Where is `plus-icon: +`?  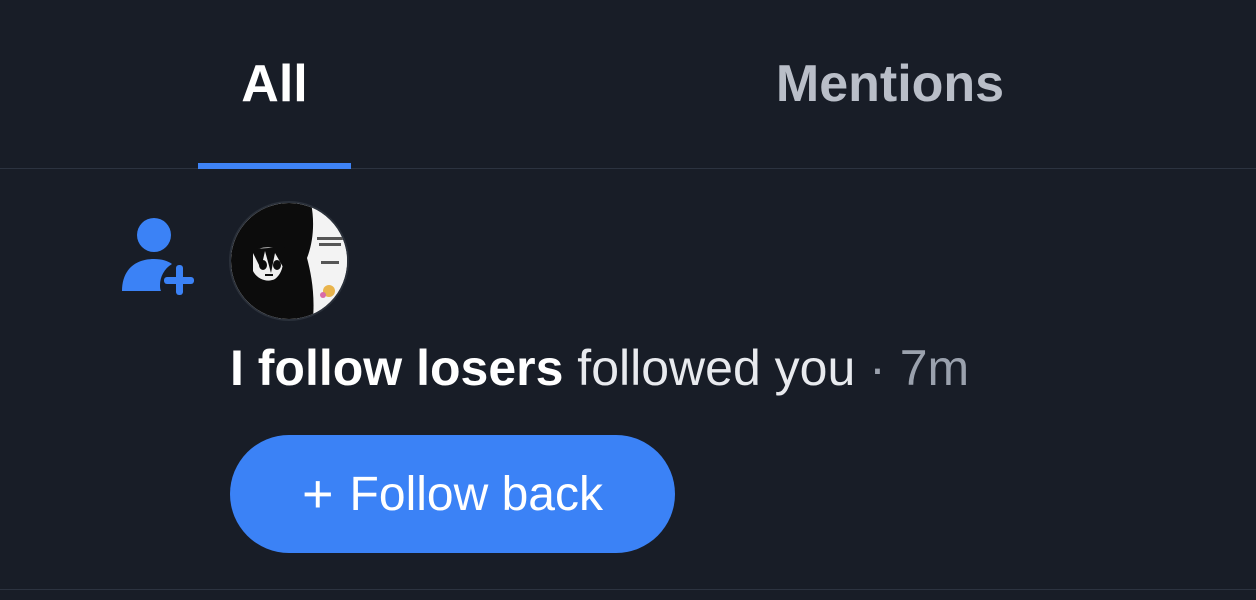
plus-icon: + is located at coordinates (318, 494).